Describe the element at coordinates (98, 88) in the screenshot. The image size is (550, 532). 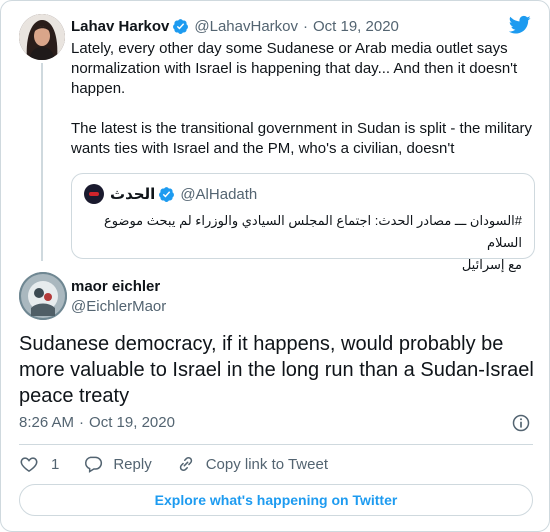
I see `text-line: happen.` at that location.